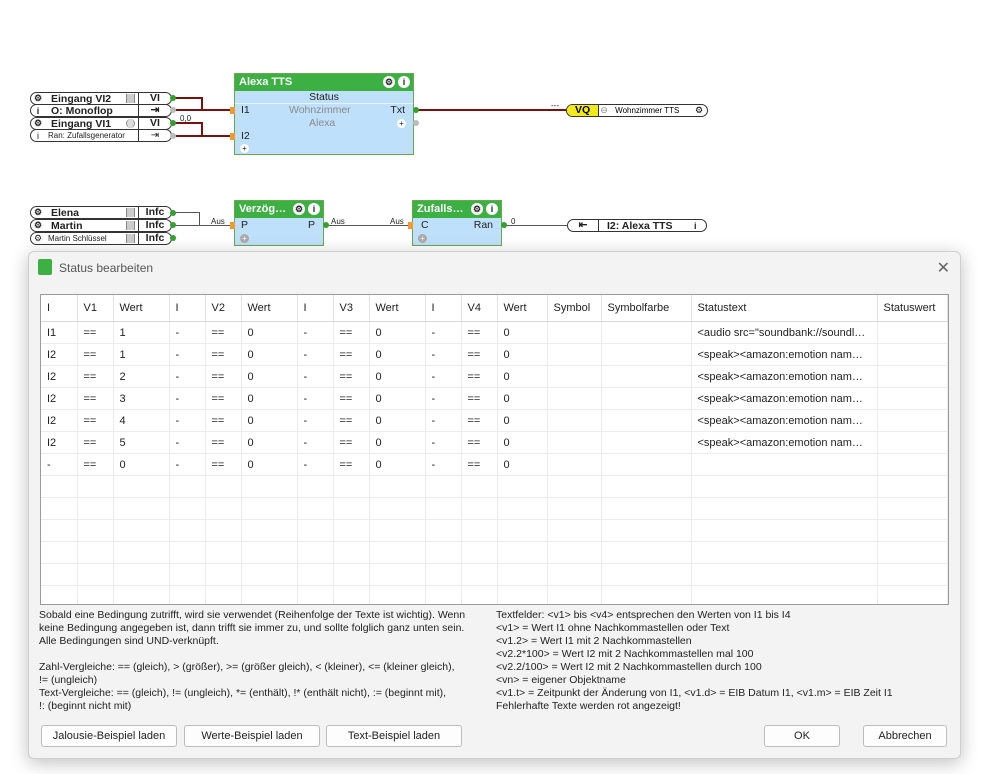  What do you see at coordinates (457, 209) in the screenshot?
I see `block-header: Zufalls… ⚙ i` at bounding box center [457, 209].